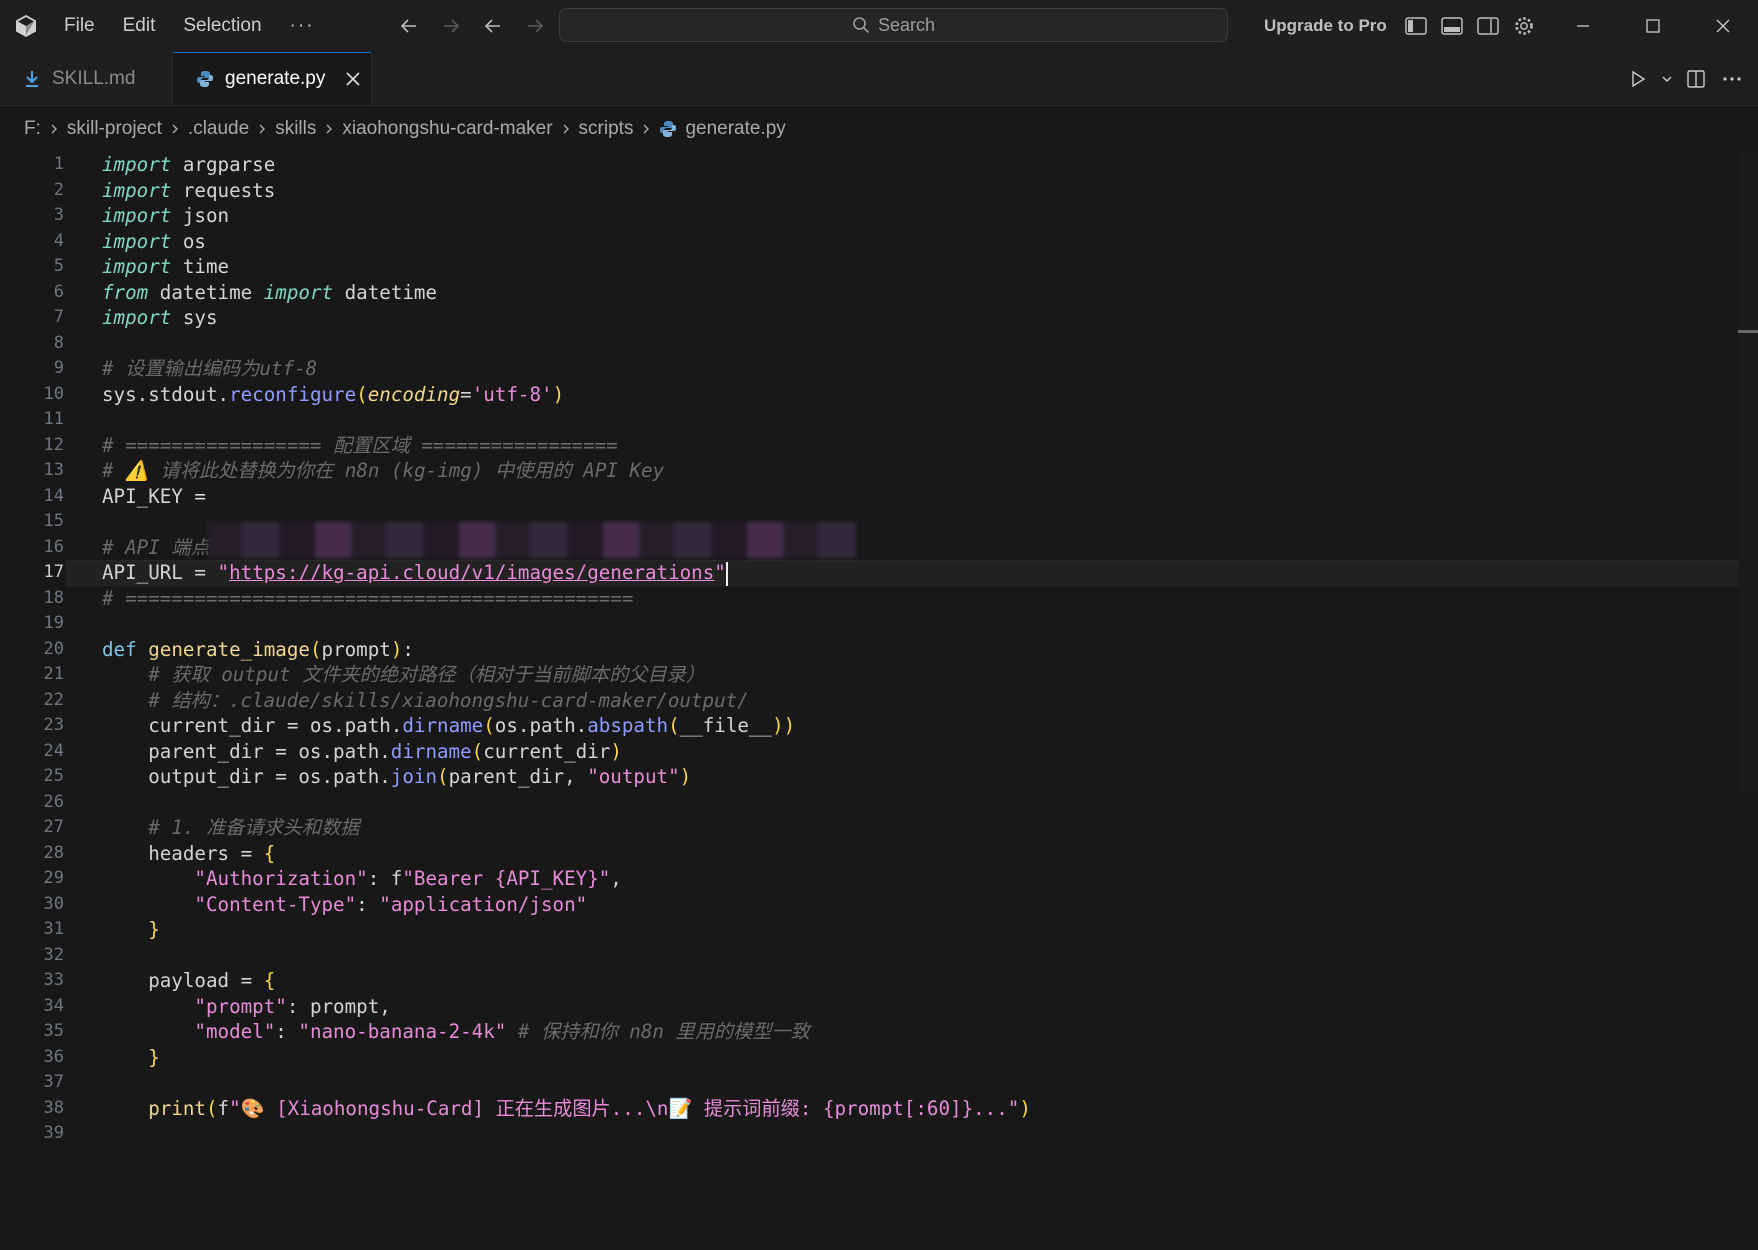  I want to click on redacted-api-key, so click(532, 540).